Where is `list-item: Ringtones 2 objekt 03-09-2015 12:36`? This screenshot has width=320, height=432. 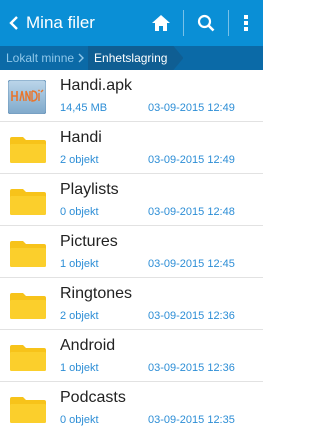
list-item: Ringtones 2 objekt 03-09-2015 12:36 is located at coordinates (131, 304).